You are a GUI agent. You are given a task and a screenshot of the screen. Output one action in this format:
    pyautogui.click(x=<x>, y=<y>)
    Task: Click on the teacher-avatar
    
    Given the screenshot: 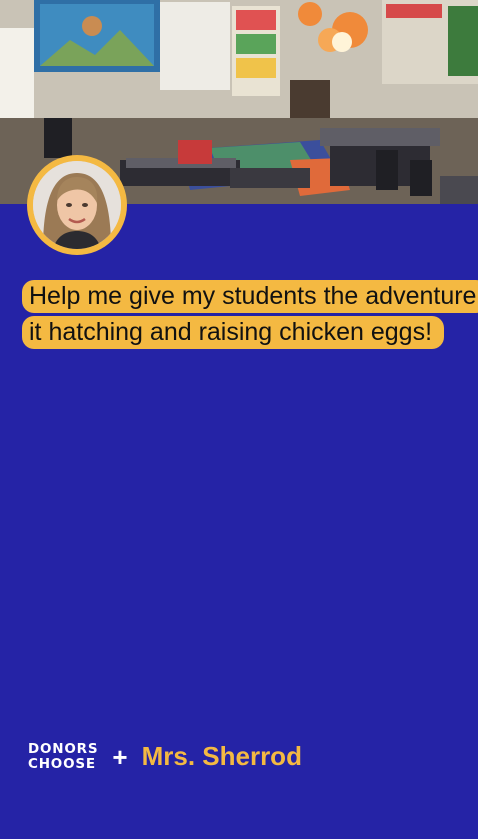 What is the action you would take?
    pyautogui.click(x=77, y=205)
    